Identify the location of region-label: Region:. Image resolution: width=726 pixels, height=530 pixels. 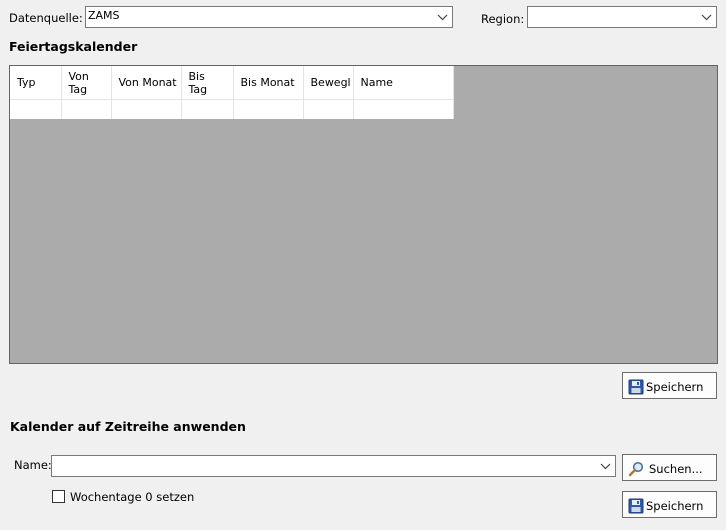
(503, 19).